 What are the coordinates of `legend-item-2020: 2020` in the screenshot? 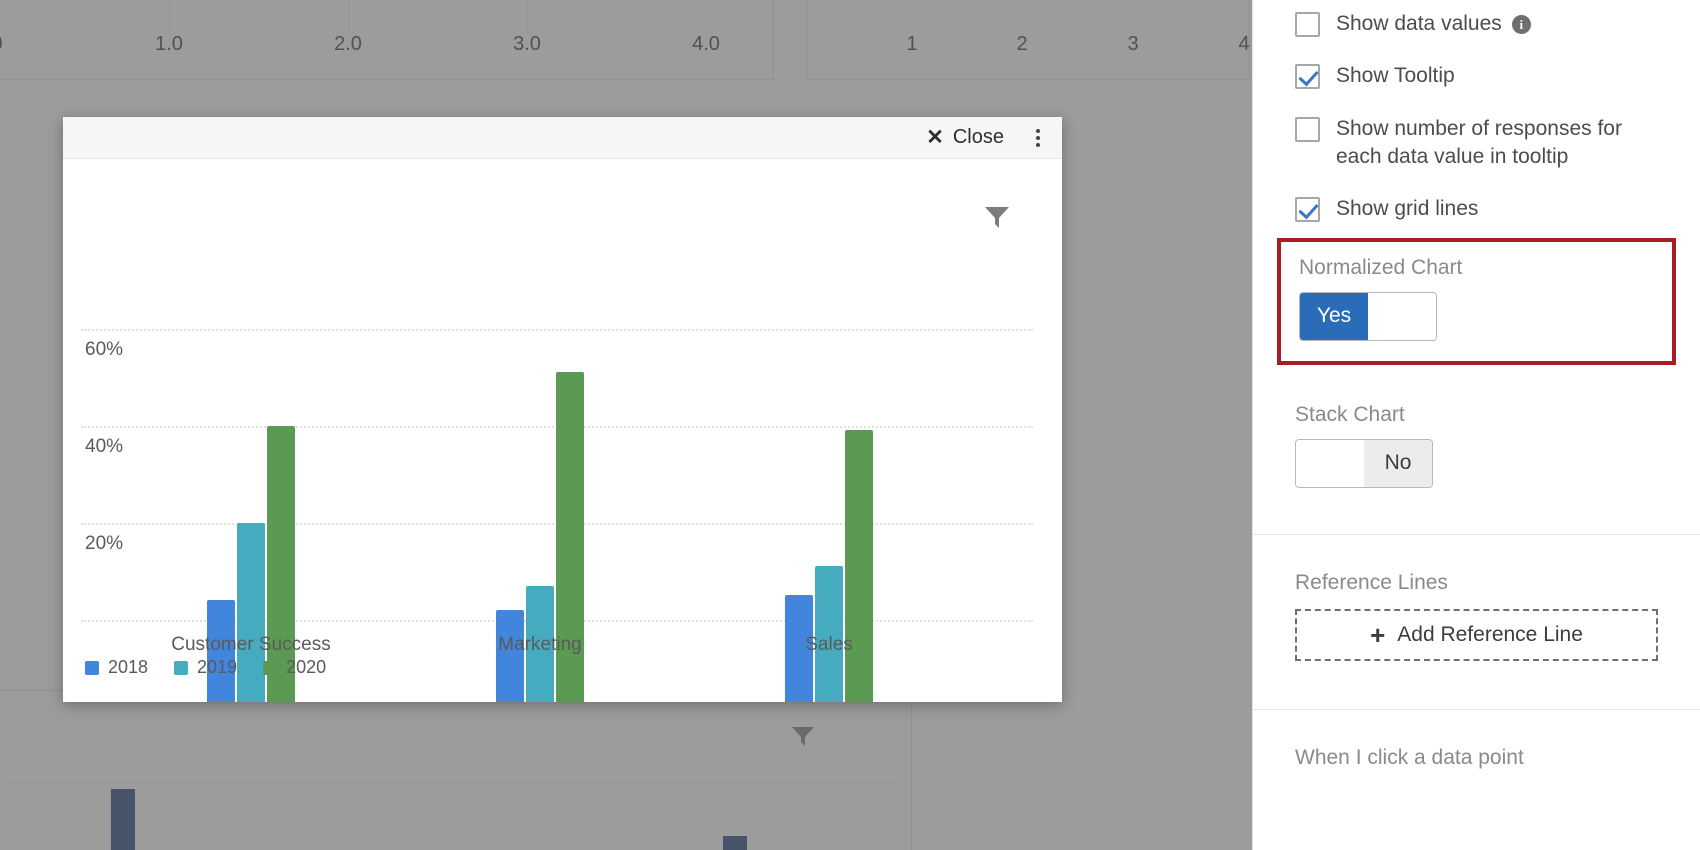 It's located at (294, 667).